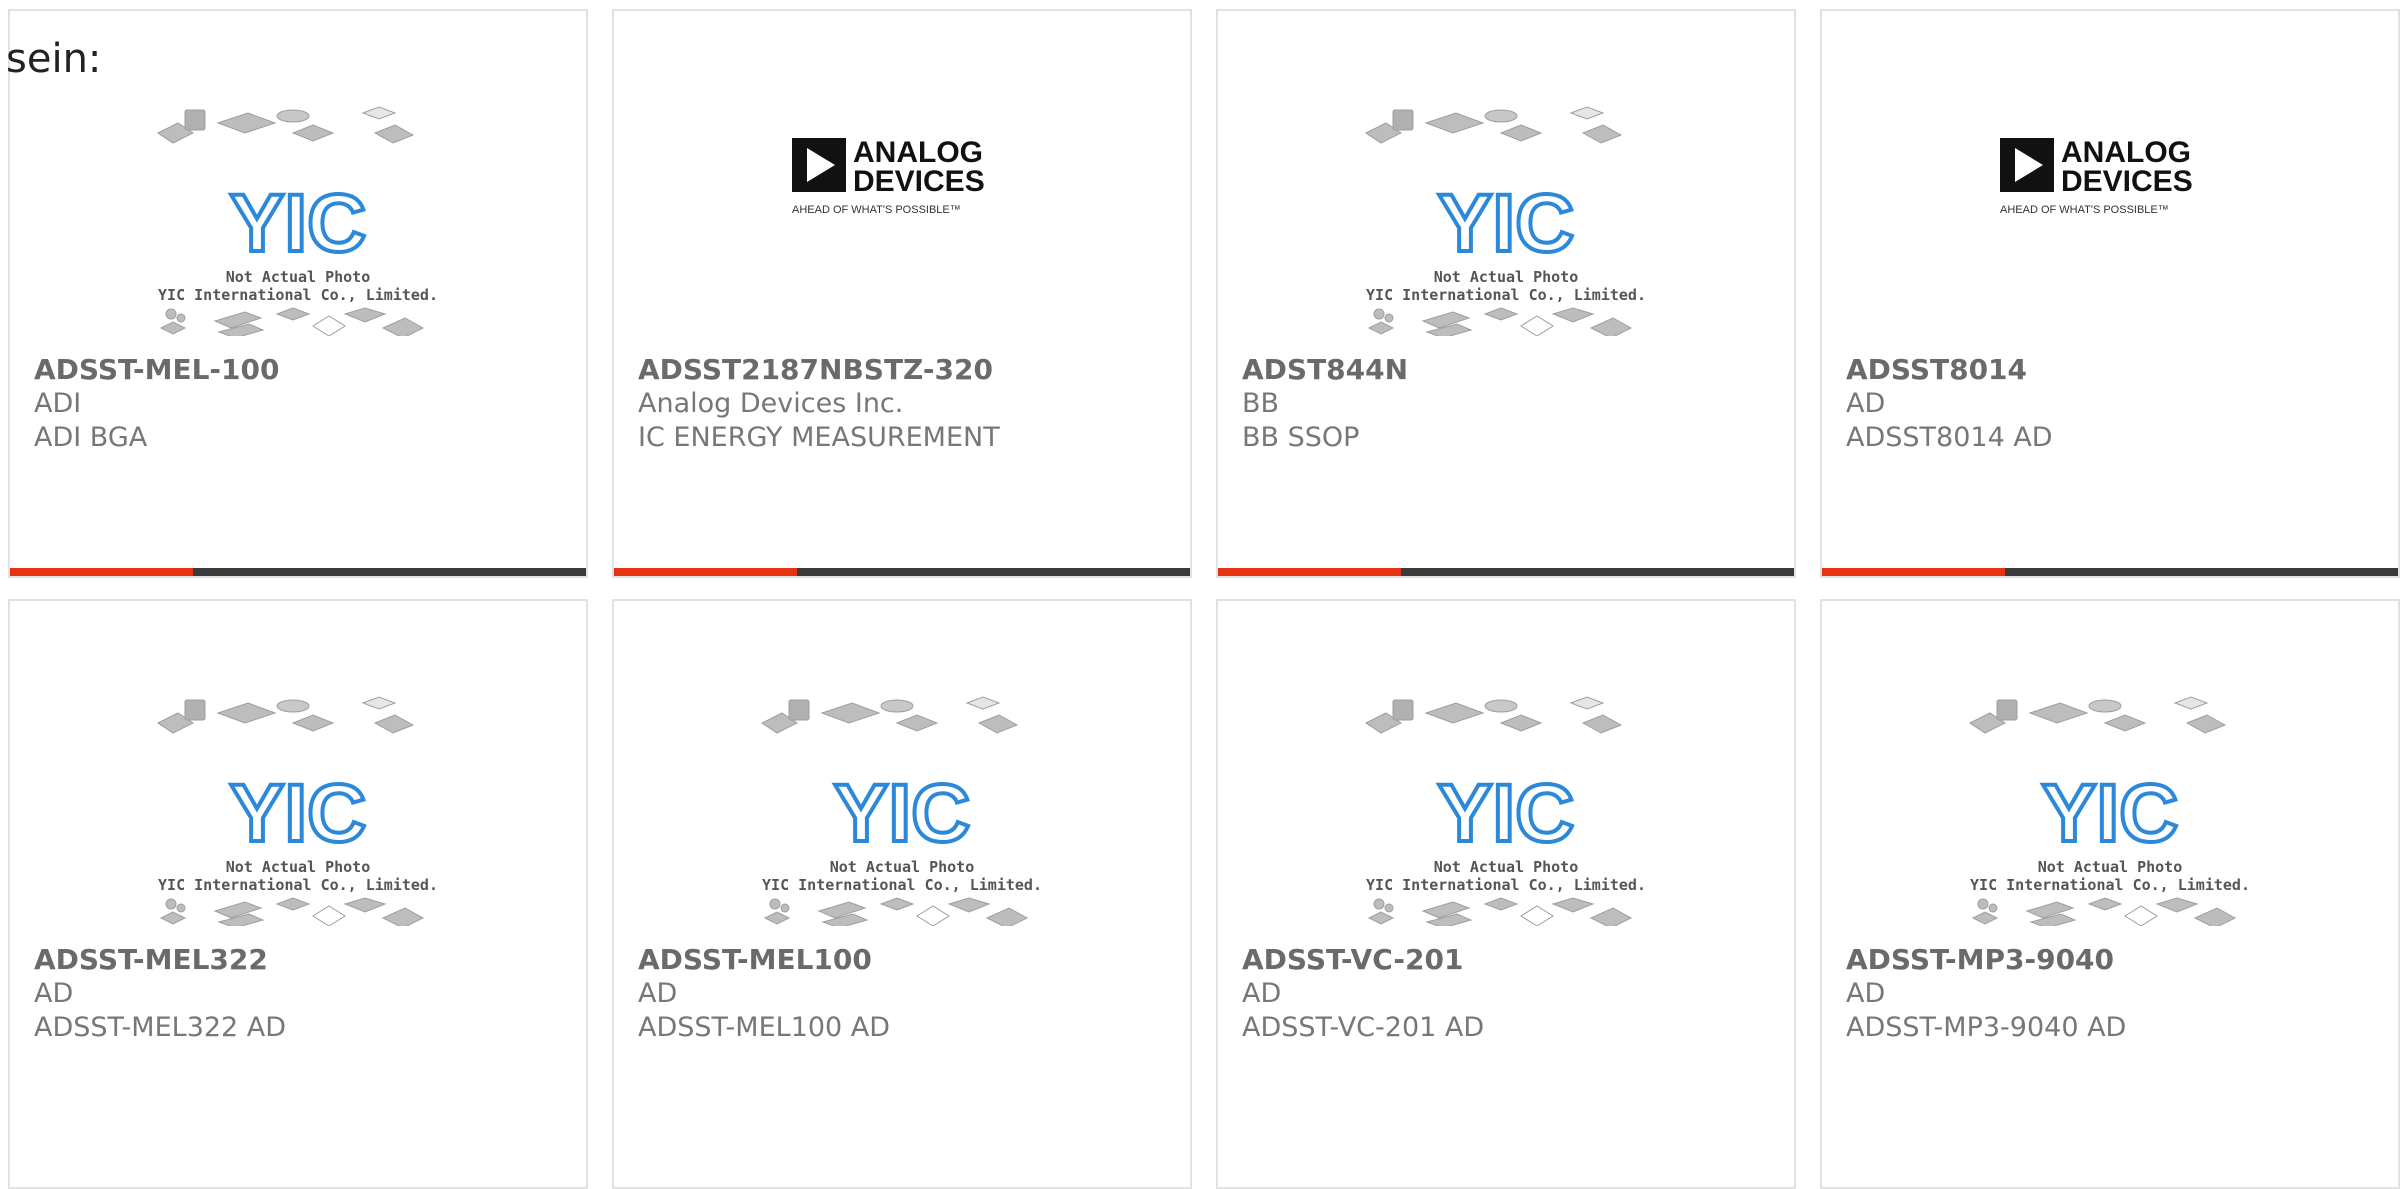 Image resolution: width=2404 pixels, height=1189 pixels. What do you see at coordinates (1513, 994) in the screenshot?
I see `product-info: ADSST-VC-201 AD ADSST-VC-201 AD` at bounding box center [1513, 994].